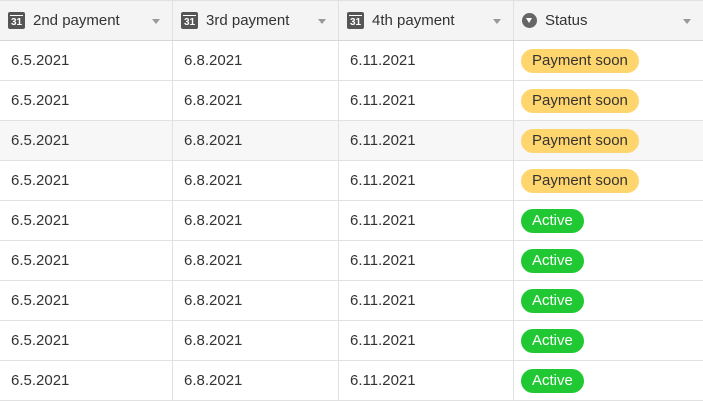 The width and height of the screenshot is (703, 402). I want to click on column-header-status: Status, so click(608, 20).